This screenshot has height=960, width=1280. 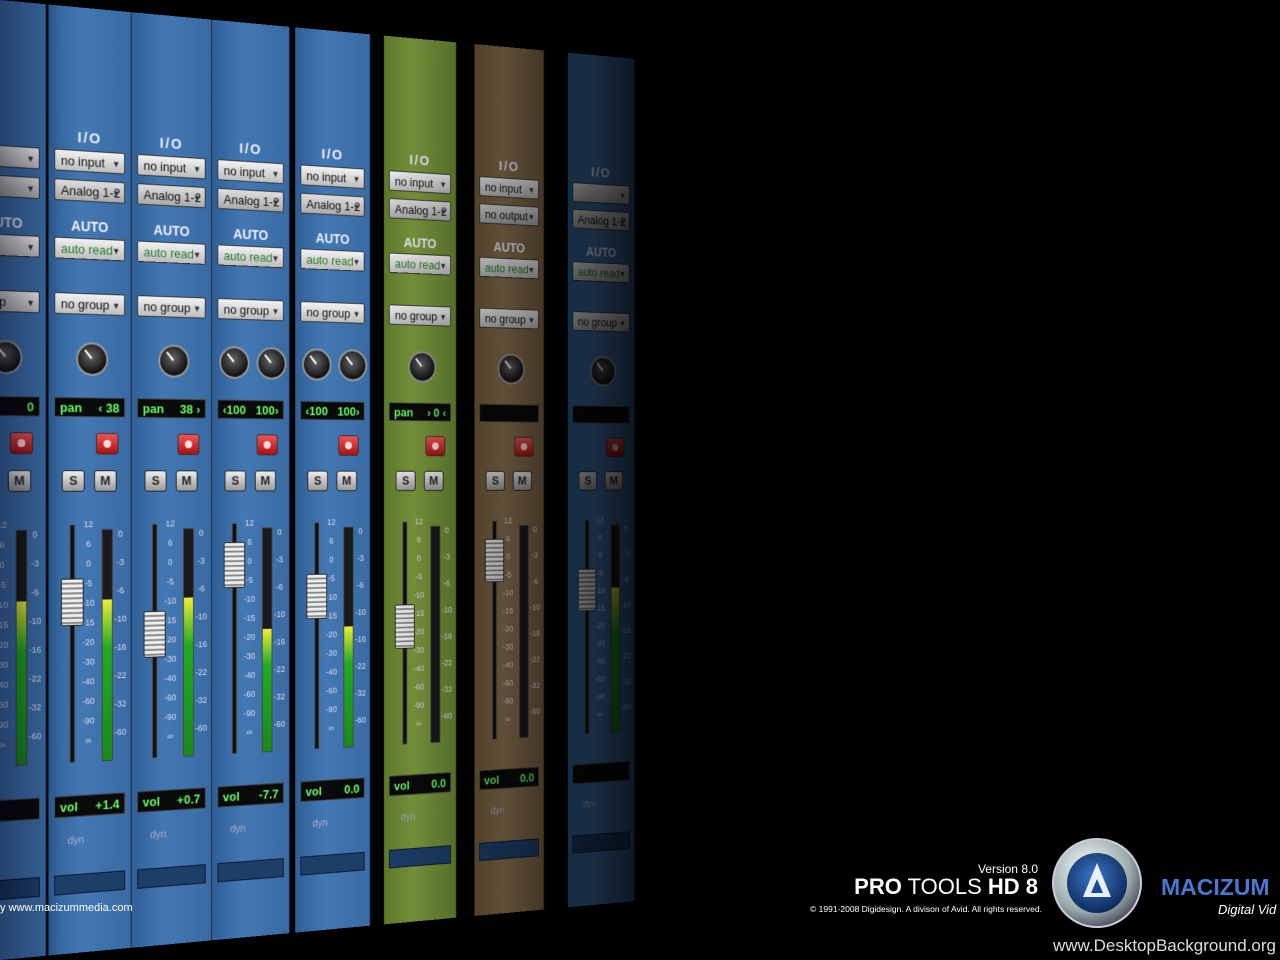 I want to click on volume-readout: vol -7.7, so click(x=250, y=795).